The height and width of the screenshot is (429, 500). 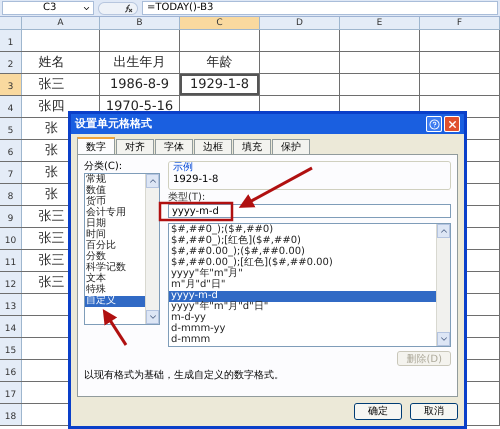 What do you see at coordinates (115, 180) in the screenshot?
I see `category-item: 常规` at bounding box center [115, 180].